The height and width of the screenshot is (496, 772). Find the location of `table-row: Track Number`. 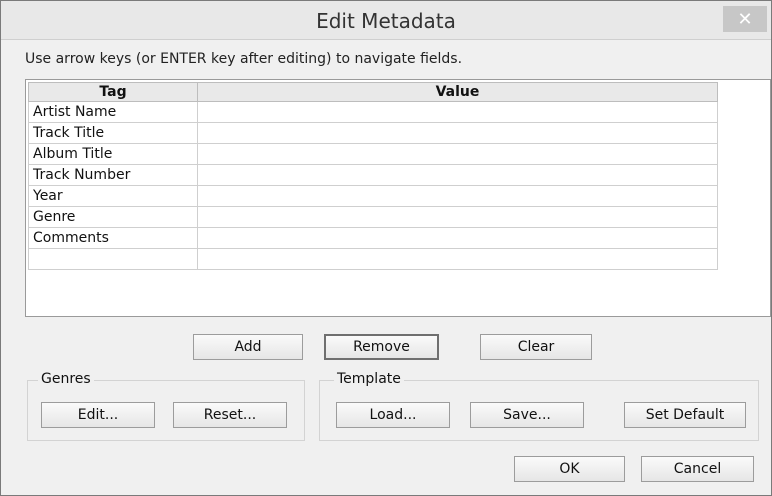

table-row: Track Number is located at coordinates (373, 175).